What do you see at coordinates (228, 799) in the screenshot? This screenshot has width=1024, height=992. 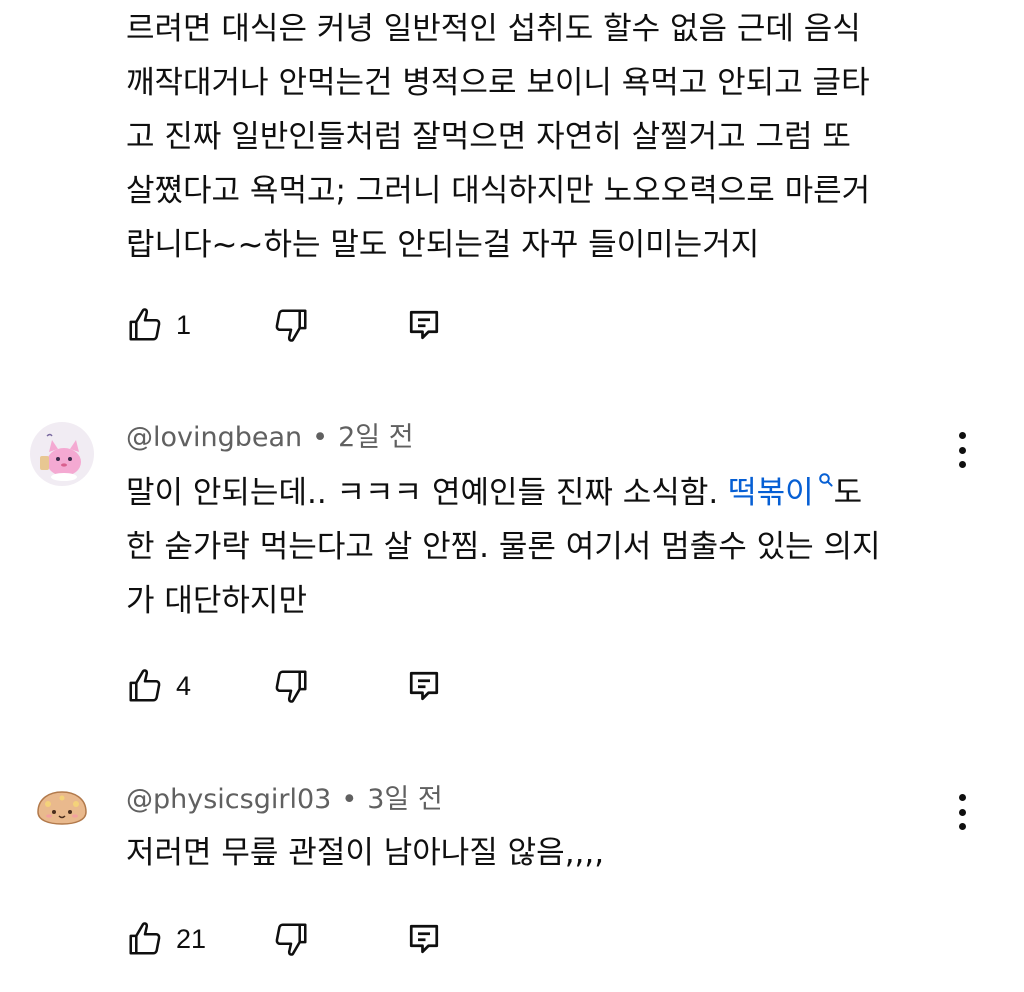 I see `comment-author: @physicsgirl03` at bounding box center [228, 799].